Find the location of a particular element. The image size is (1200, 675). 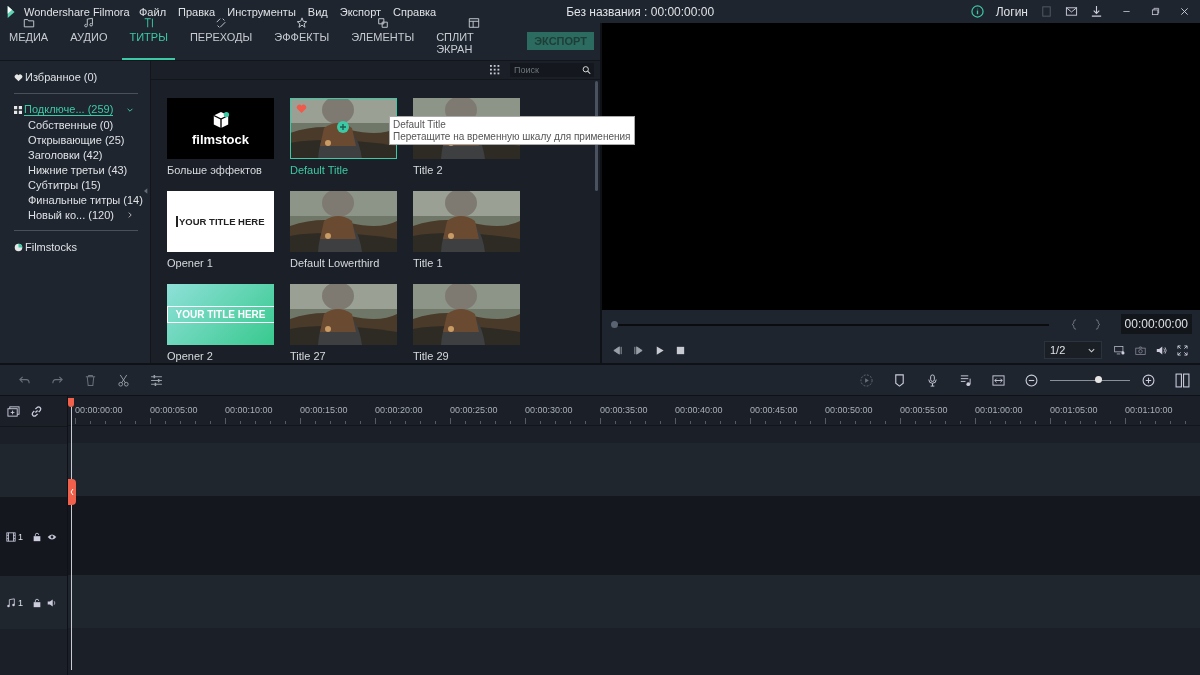

category-tab: ЭЛЕМЕНТЫ is located at coordinates (383, 38).